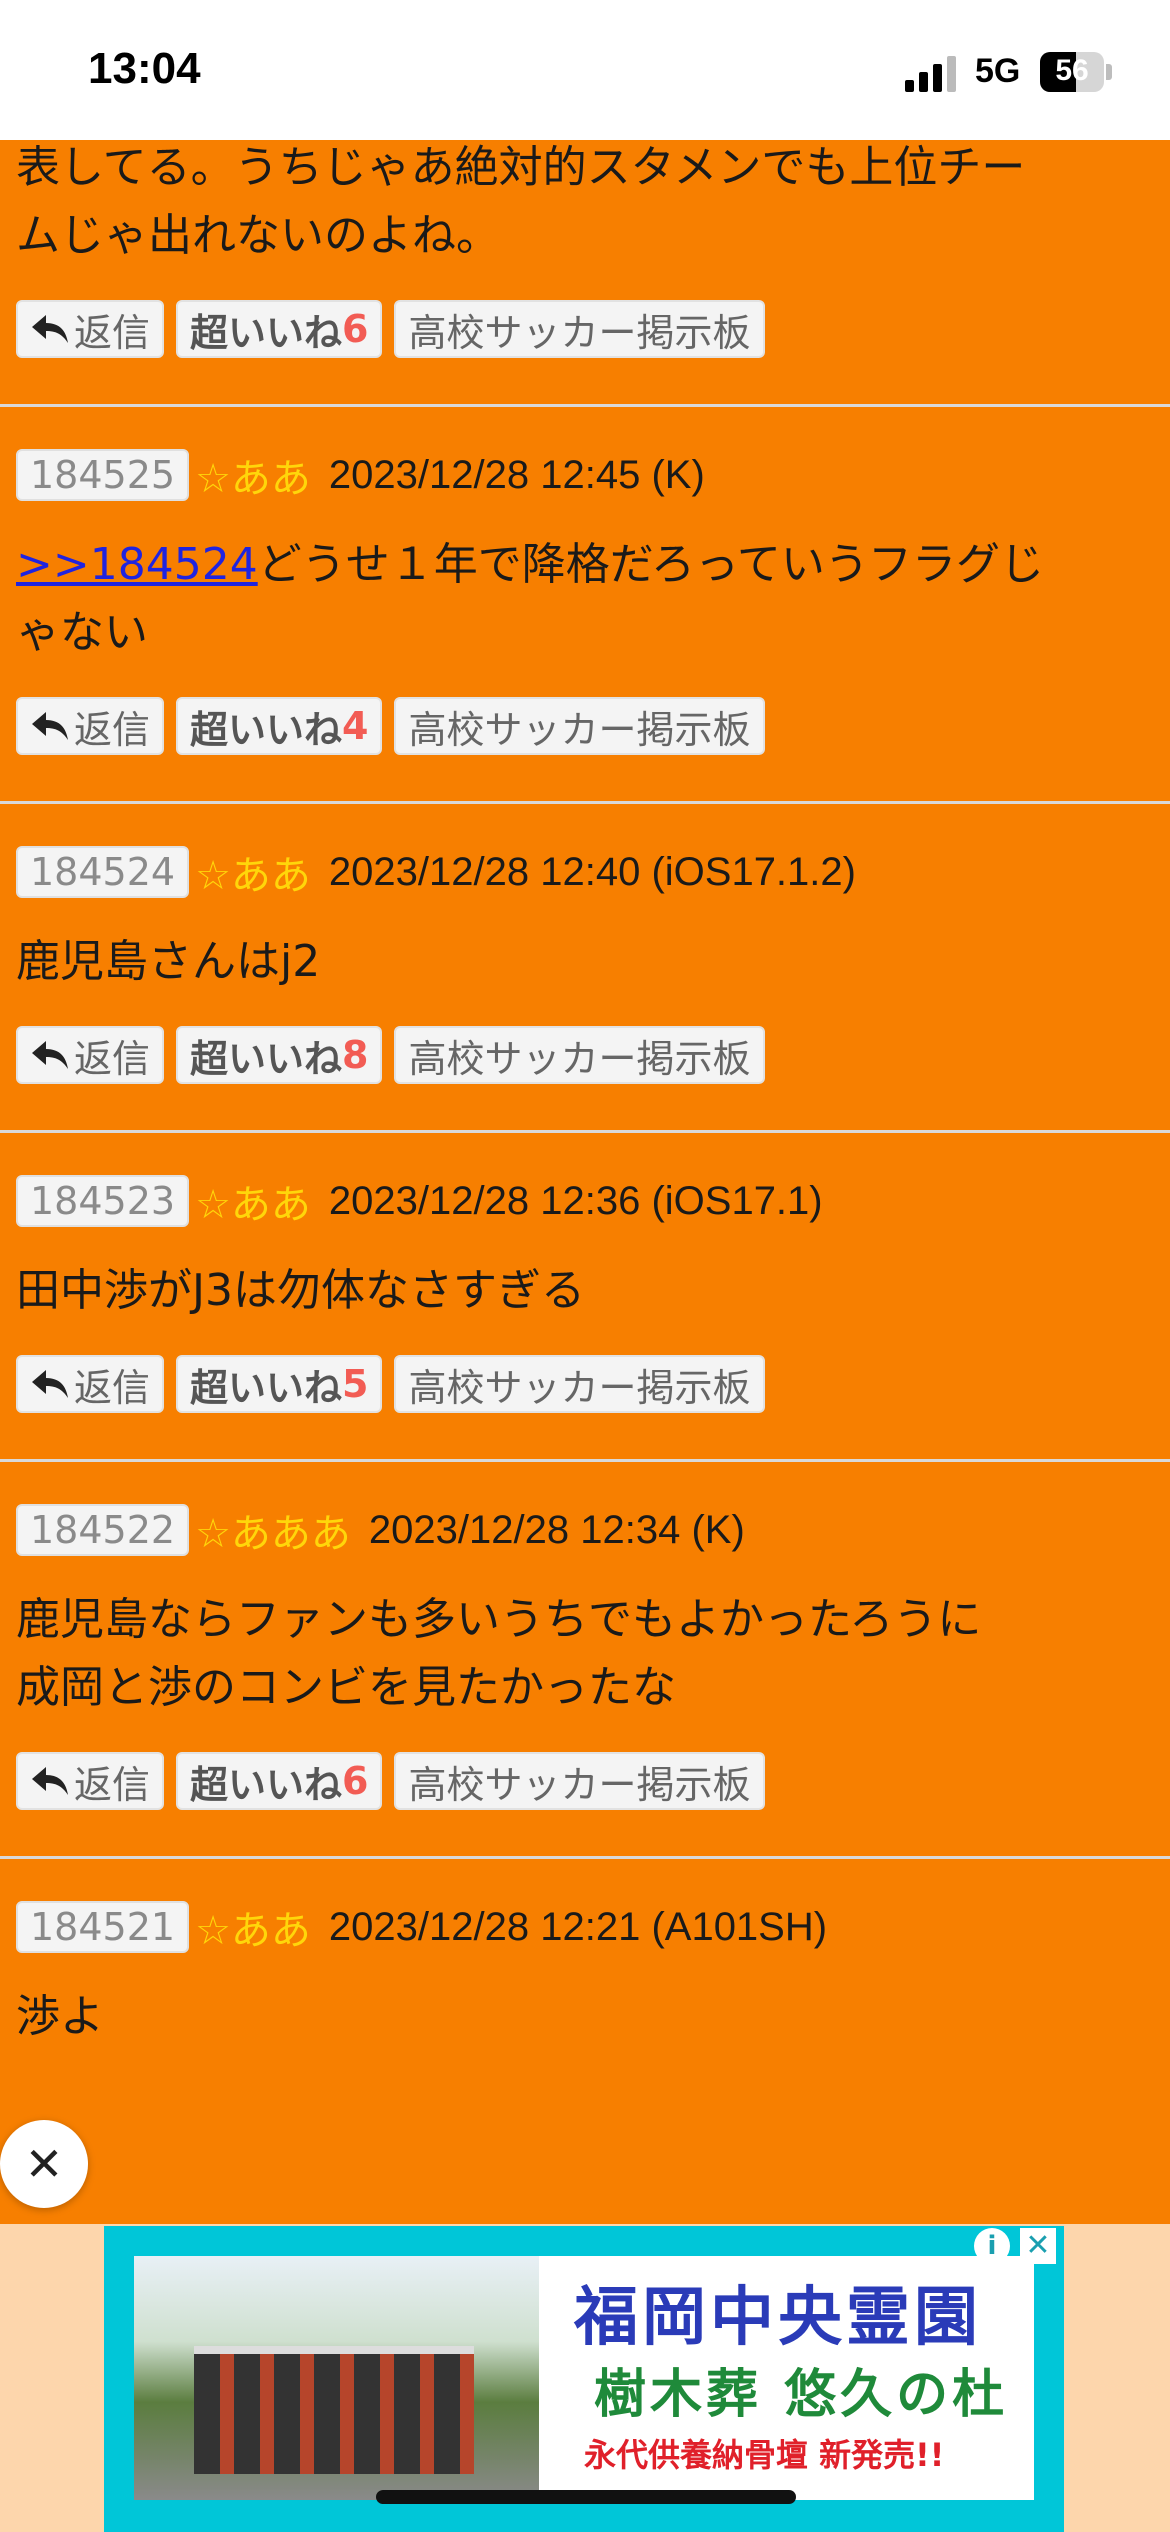  I want to click on network-label: 5G, so click(998, 71).